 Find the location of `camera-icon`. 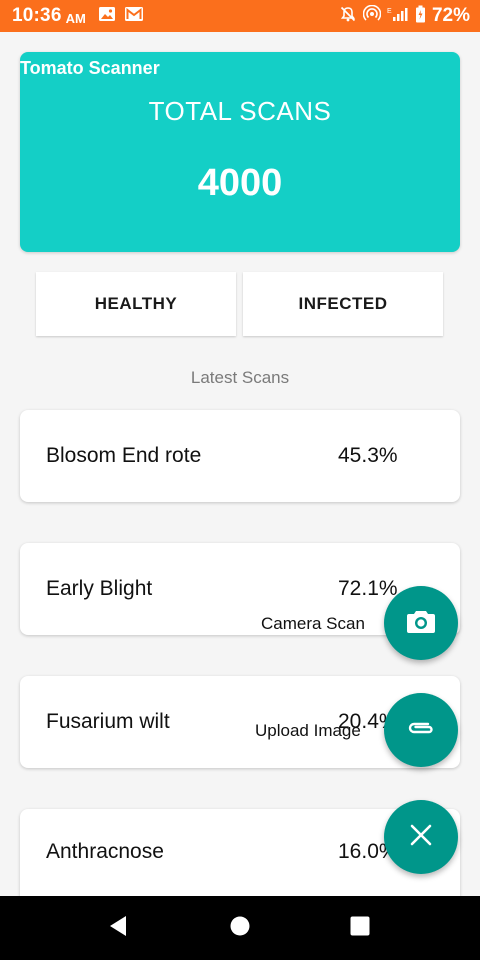

camera-icon is located at coordinates (421, 623).